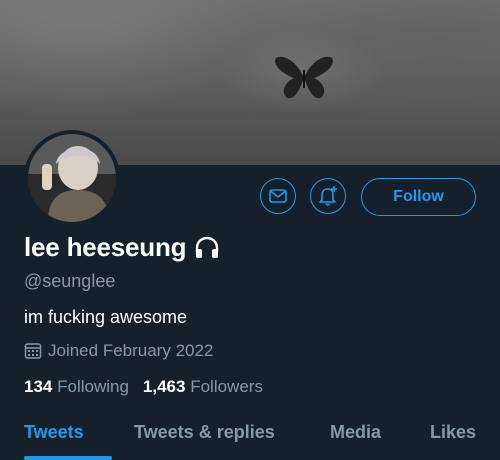 Image resolution: width=500 pixels, height=460 pixels. I want to click on tab-media: Media, so click(355, 432).